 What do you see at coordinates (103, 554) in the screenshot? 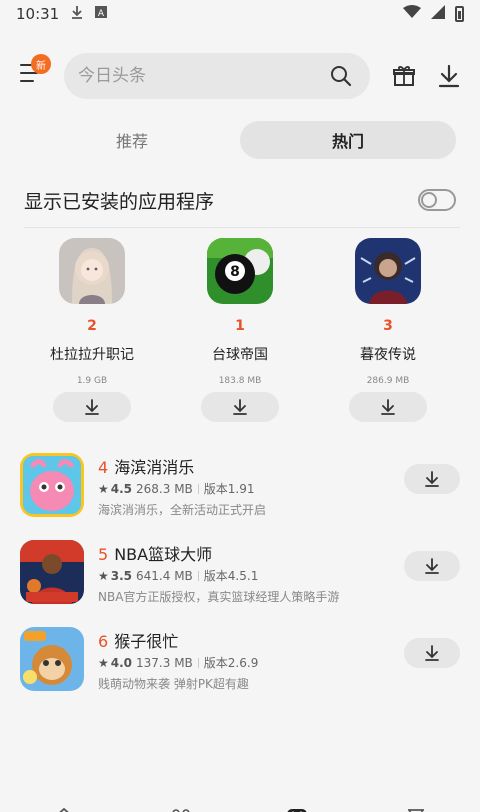
I see `app-rank: 5` at bounding box center [103, 554].